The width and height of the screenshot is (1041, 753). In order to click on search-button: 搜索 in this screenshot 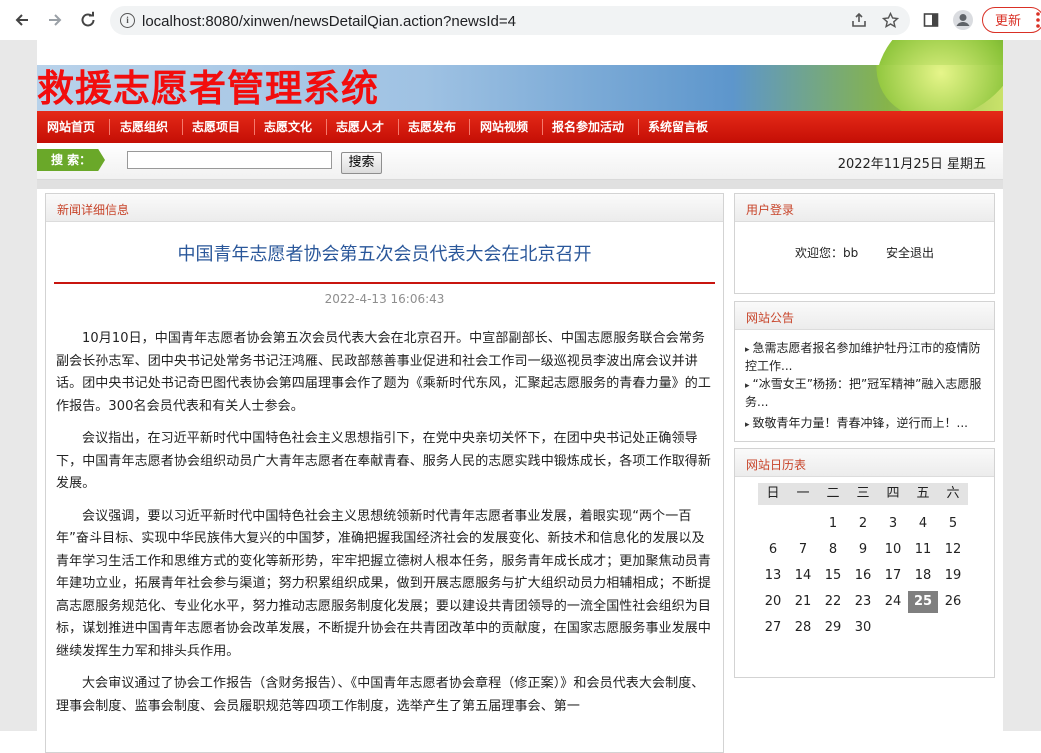, I will do `click(361, 163)`.